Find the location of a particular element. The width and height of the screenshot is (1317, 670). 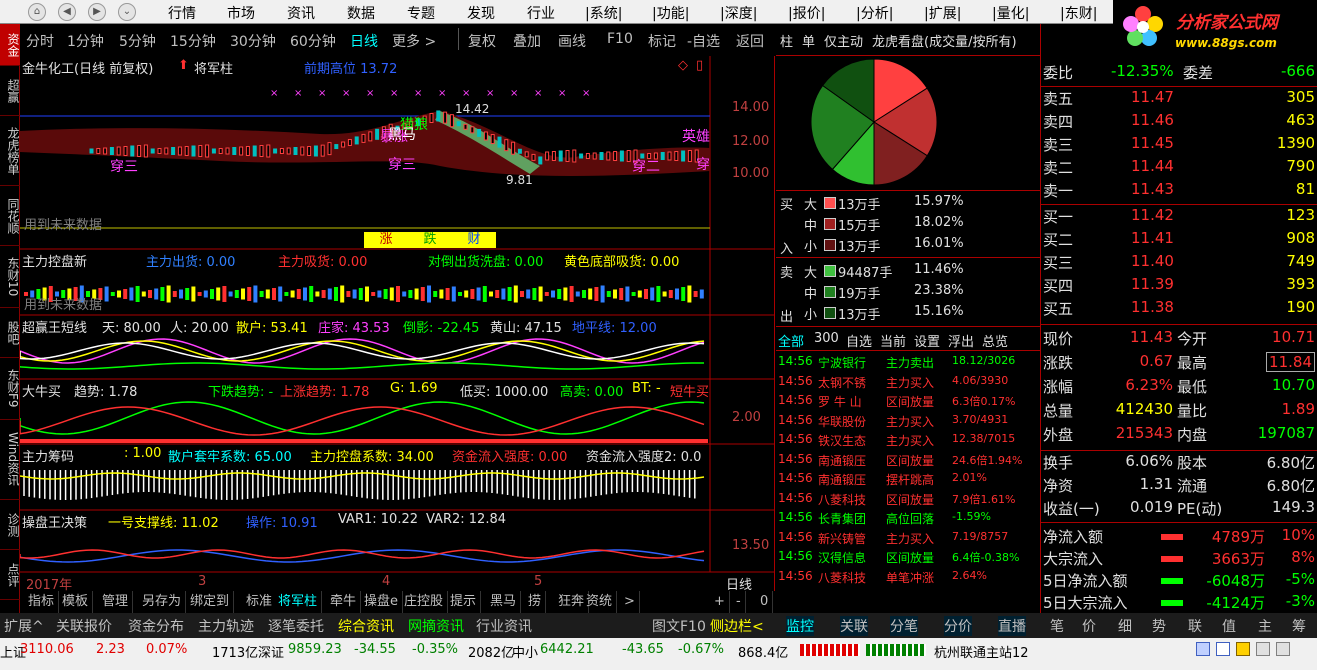

tick-stock: 罗 牛 山 is located at coordinates (840, 401).